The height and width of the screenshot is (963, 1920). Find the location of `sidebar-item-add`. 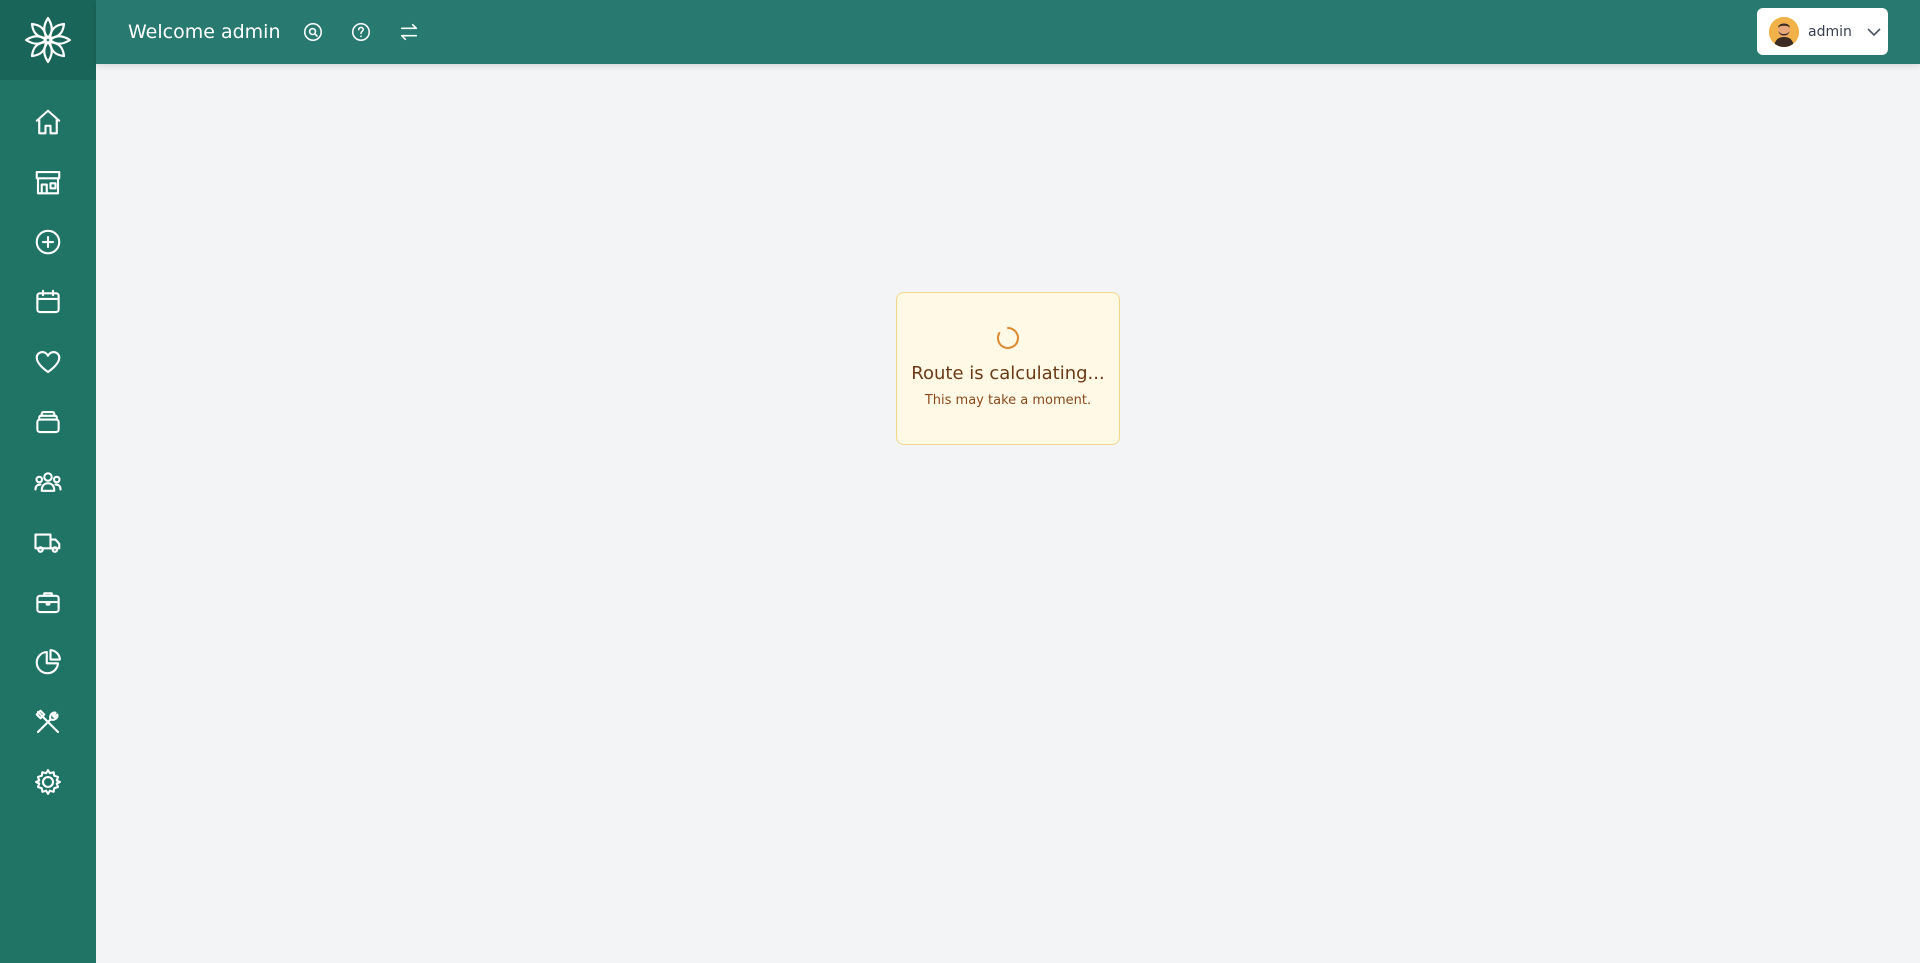

sidebar-item-add is located at coordinates (48, 242).